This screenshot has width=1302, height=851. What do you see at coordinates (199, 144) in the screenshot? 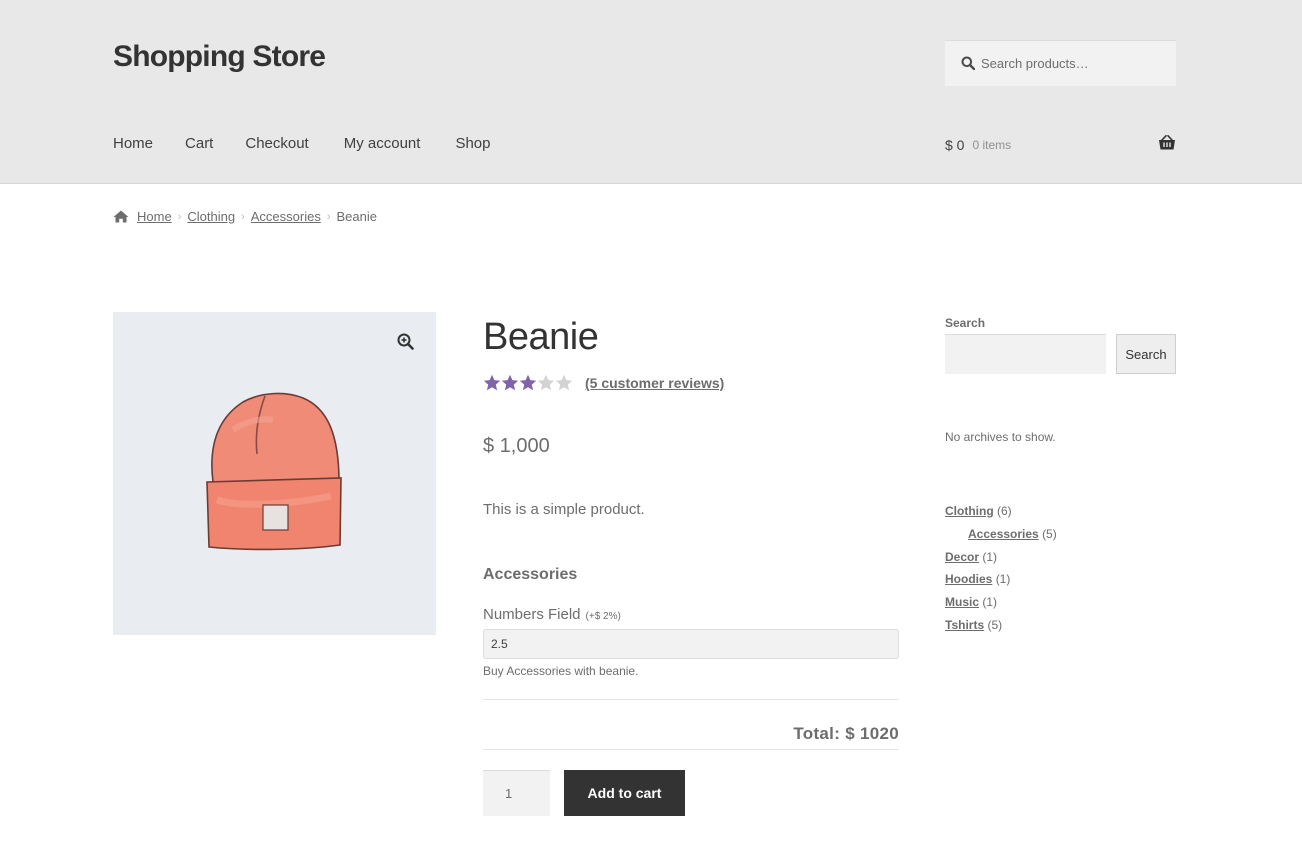
I see `nav-cart: Cart` at bounding box center [199, 144].